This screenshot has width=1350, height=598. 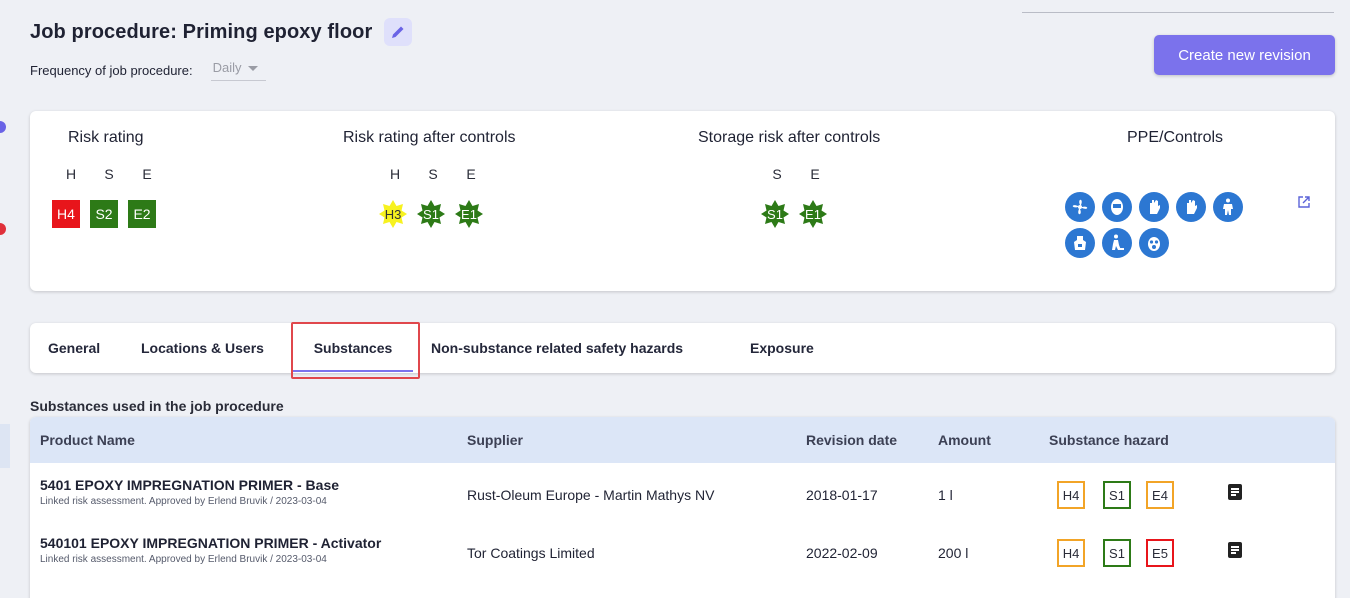 I want to click on frequency-value: Daily, so click(x=227, y=67).